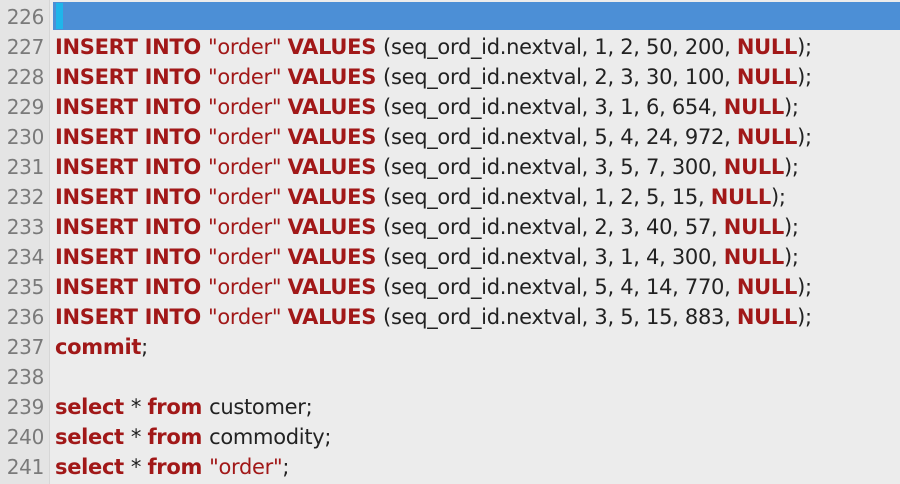 The height and width of the screenshot is (484, 900). What do you see at coordinates (25, 437) in the screenshot?
I see `line-number: 240` at bounding box center [25, 437].